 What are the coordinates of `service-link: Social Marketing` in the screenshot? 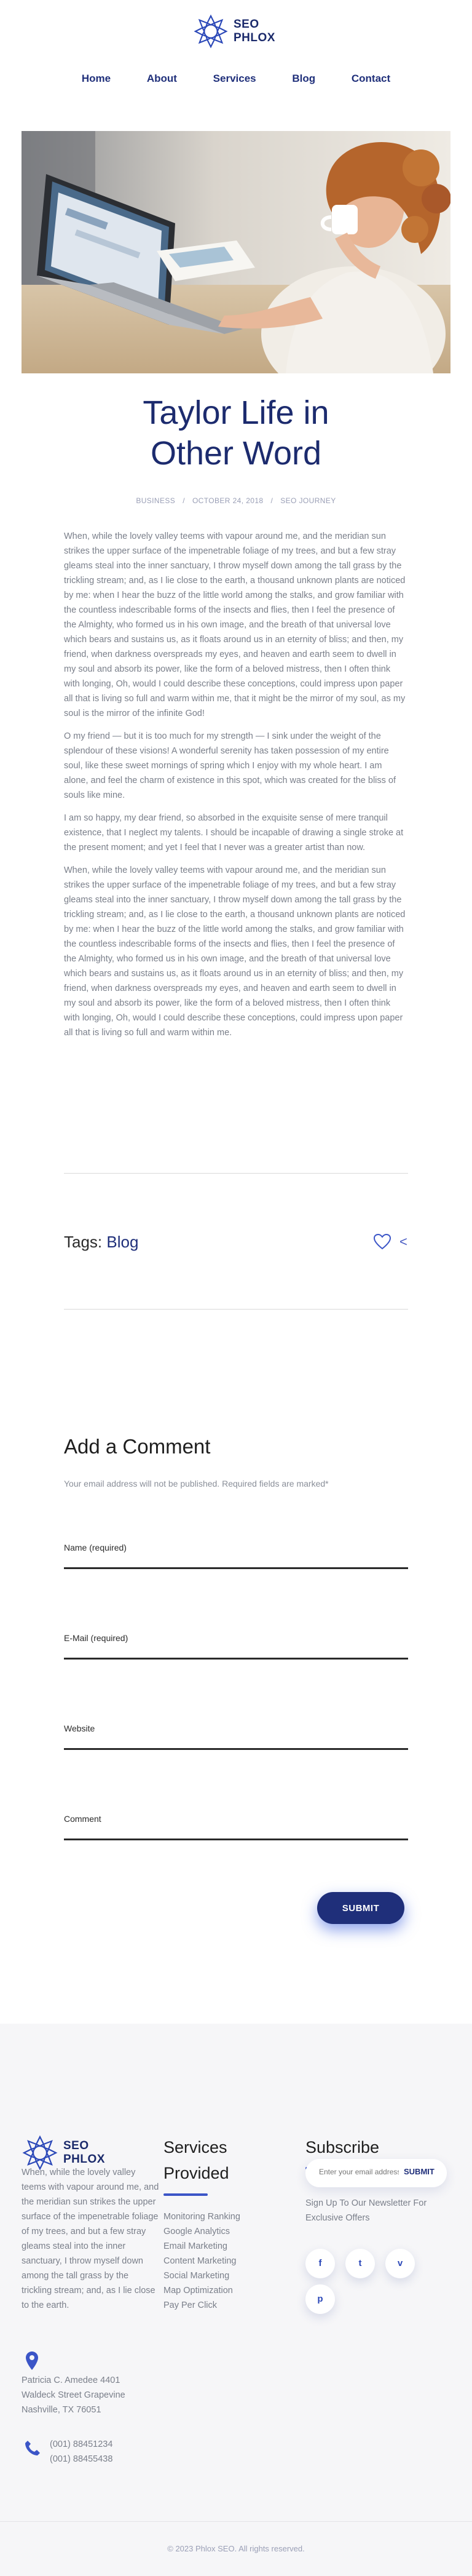 It's located at (201, 2275).